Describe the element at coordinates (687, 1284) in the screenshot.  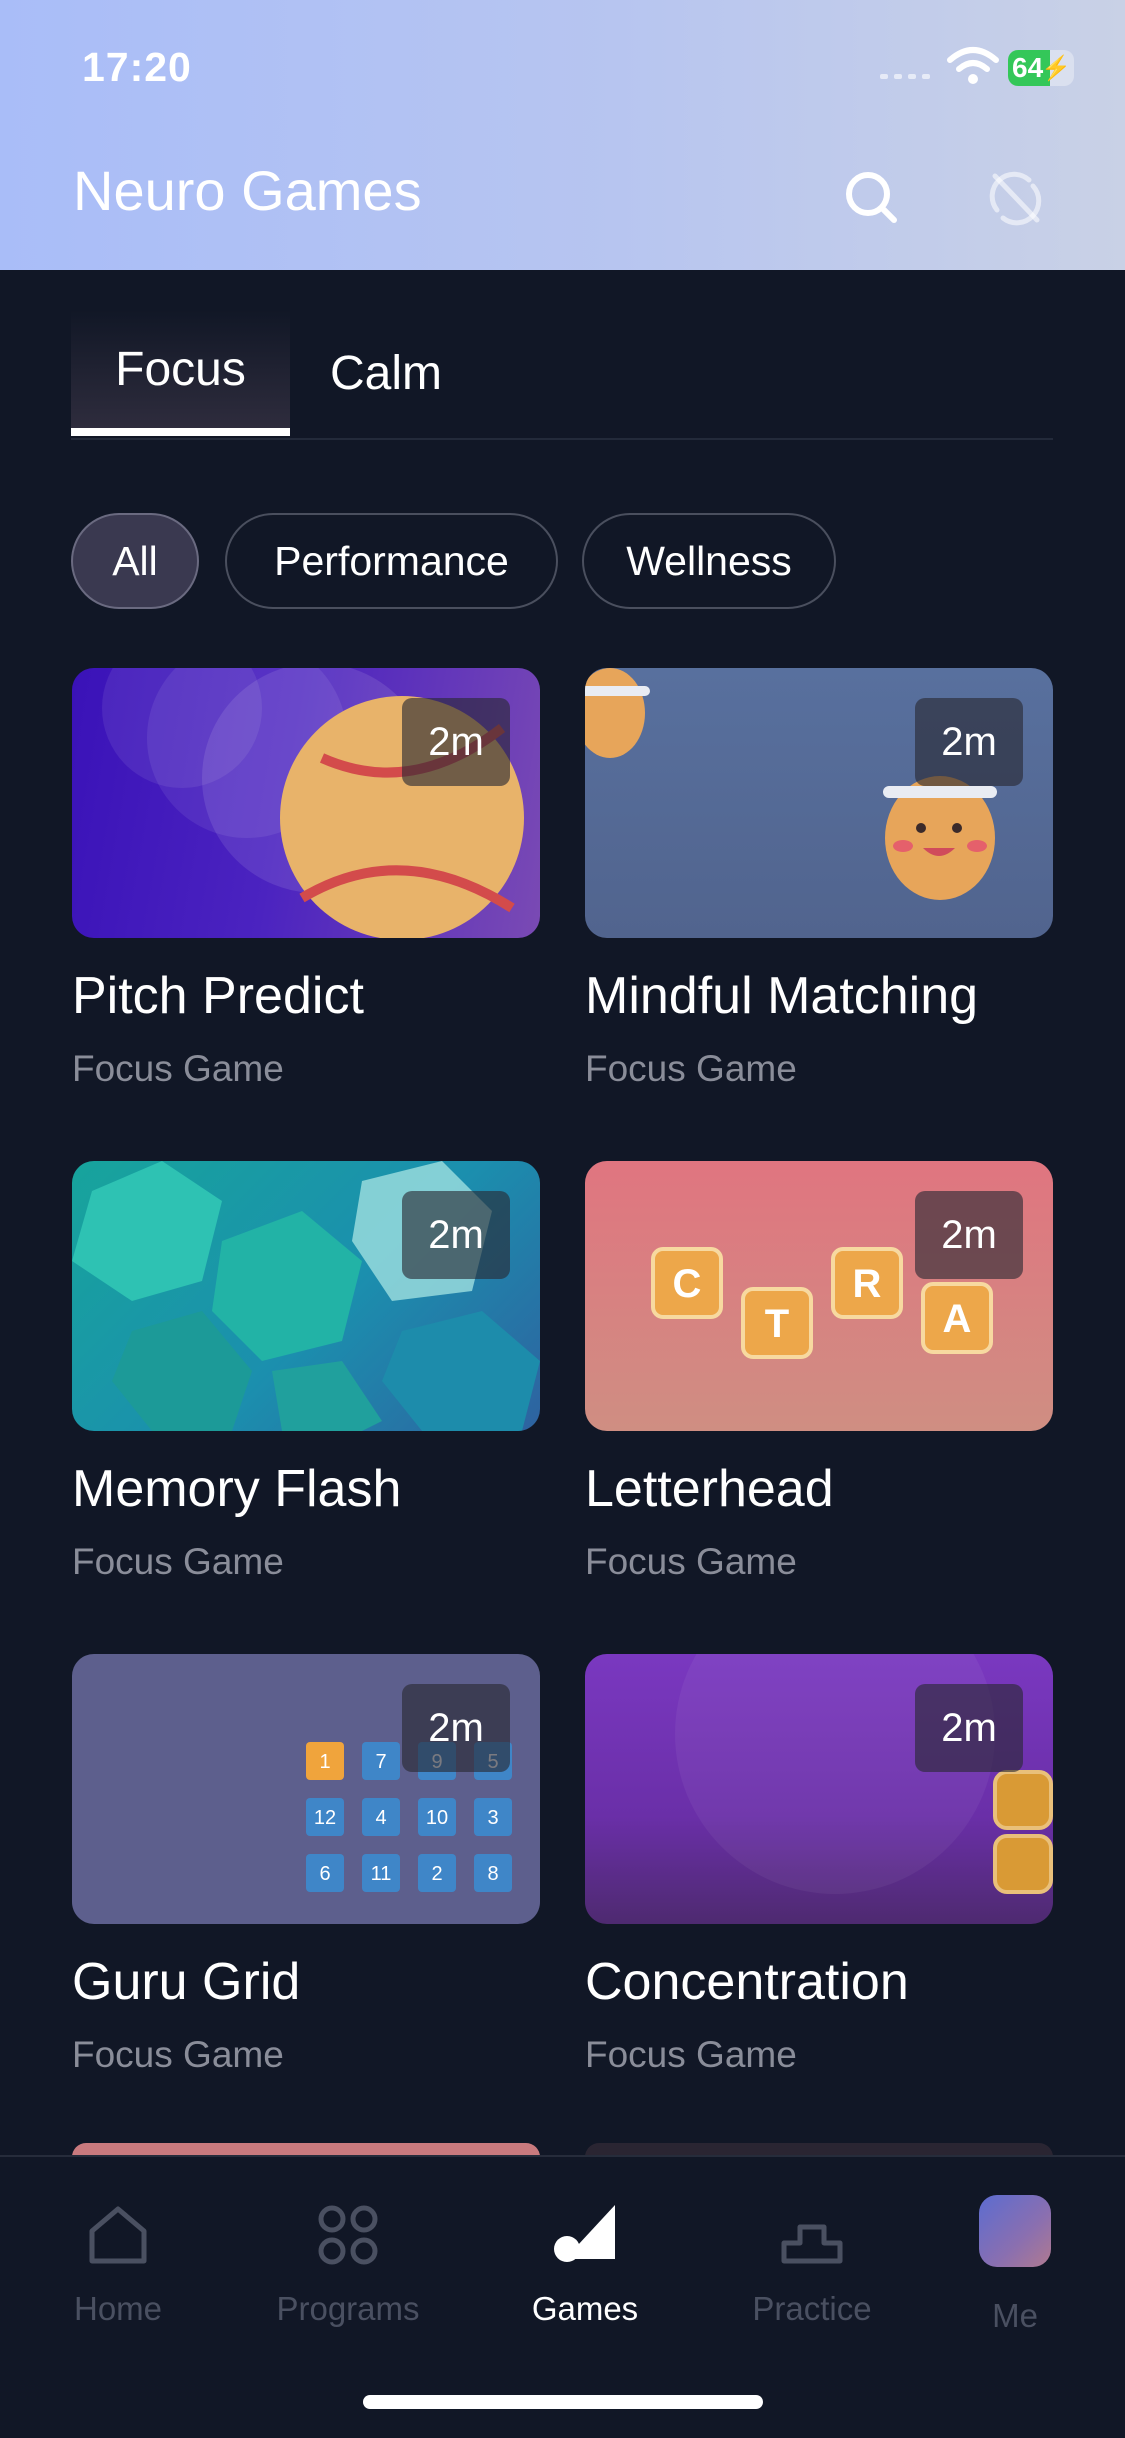
I see `letter-tile-c: C` at that location.